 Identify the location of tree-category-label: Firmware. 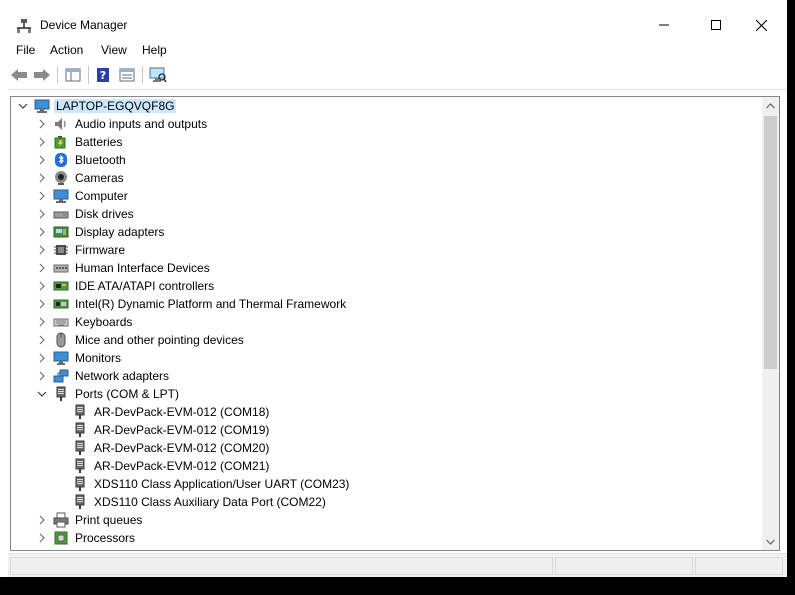
(100, 250).